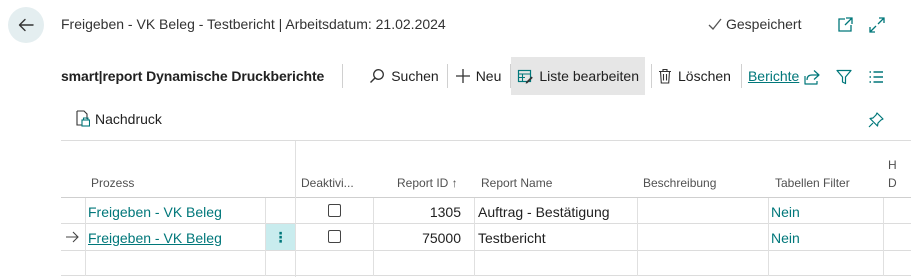  Describe the element at coordinates (486, 197) in the screenshot. I see `table-header-divider` at that location.